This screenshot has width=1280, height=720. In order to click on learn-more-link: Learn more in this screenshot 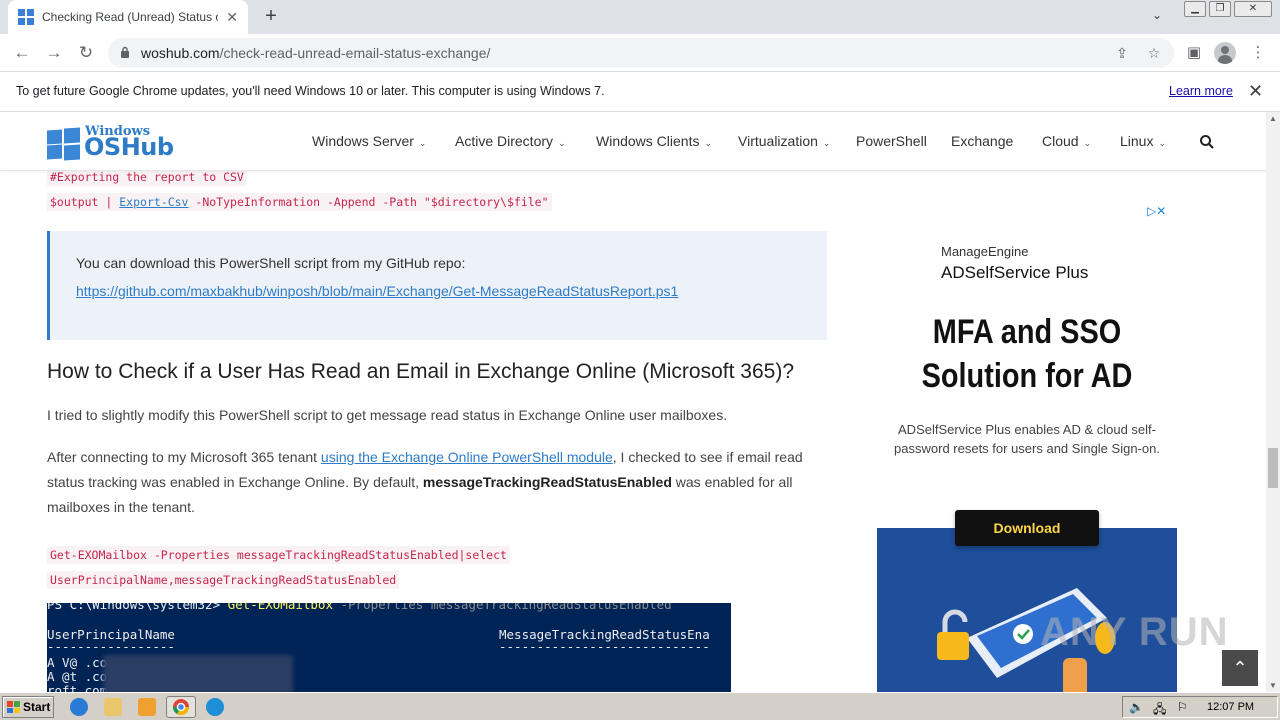, I will do `click(1201, 91)`.